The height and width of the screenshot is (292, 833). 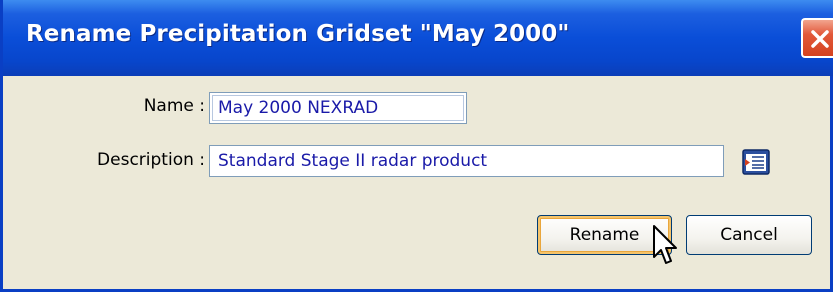 I want to click on description-label: Description :, so click(x=151, y=160).